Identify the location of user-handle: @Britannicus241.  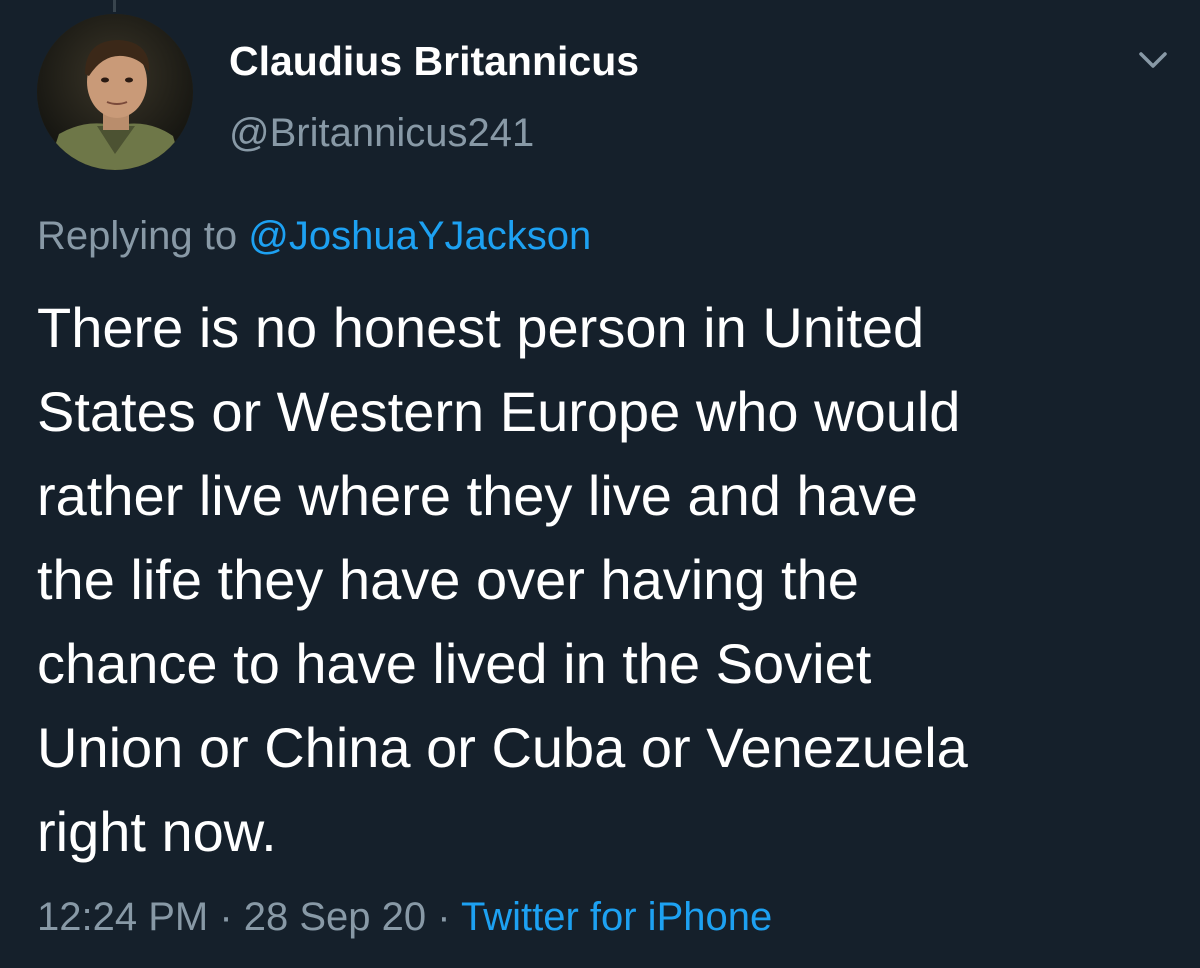
(381, 133).